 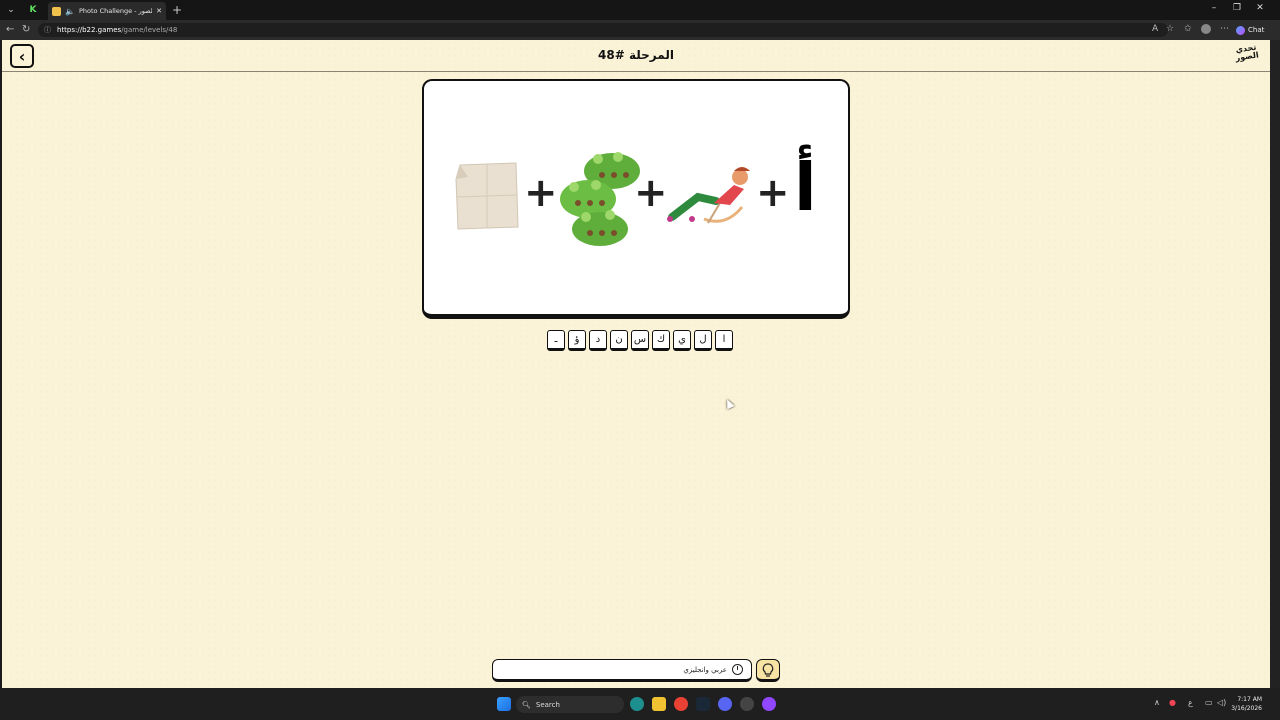 I want to click on favorite-star-icon: ☆, so click(x=1170, y=29).